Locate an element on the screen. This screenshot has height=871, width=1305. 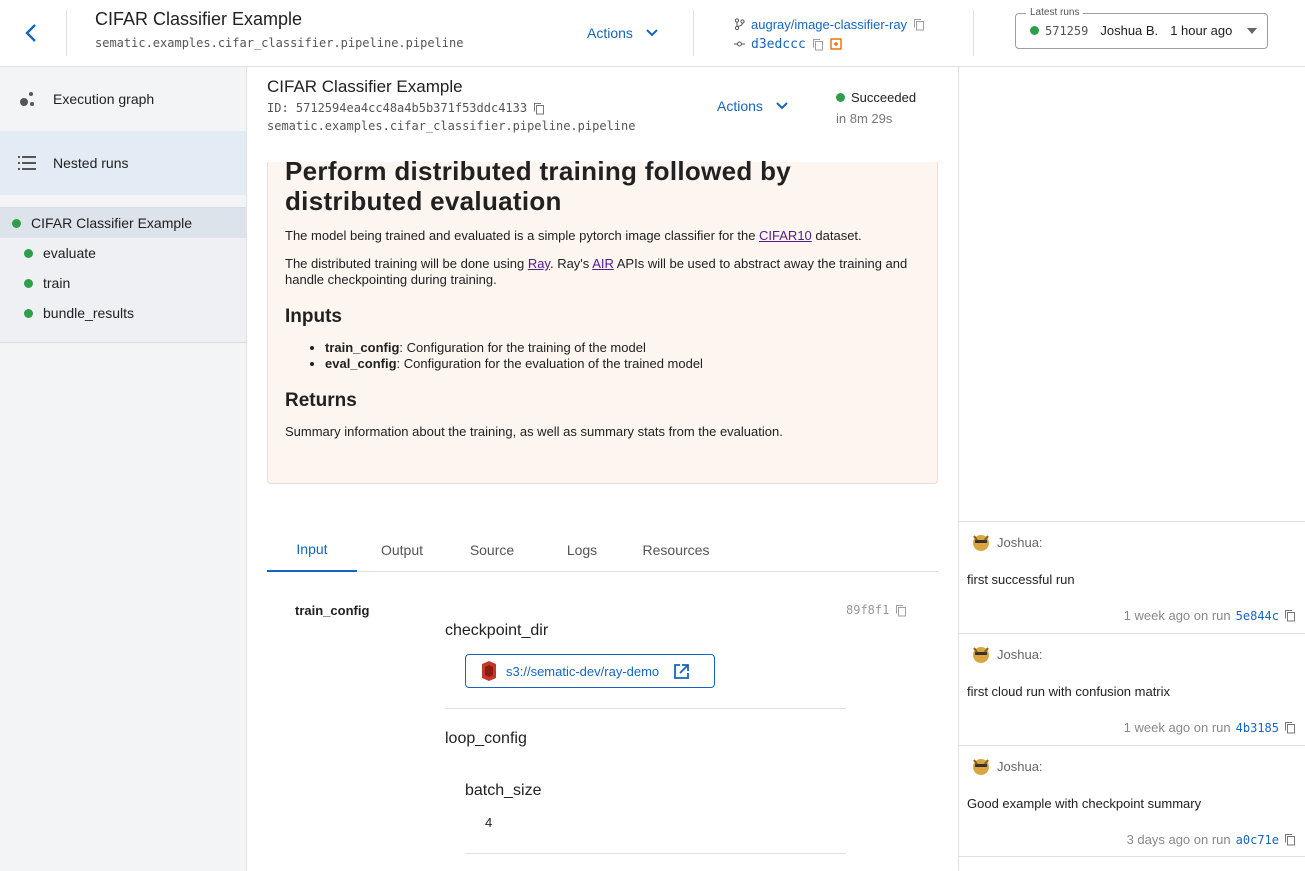
status-label: Succeeded is located at coordinates (884, 97).